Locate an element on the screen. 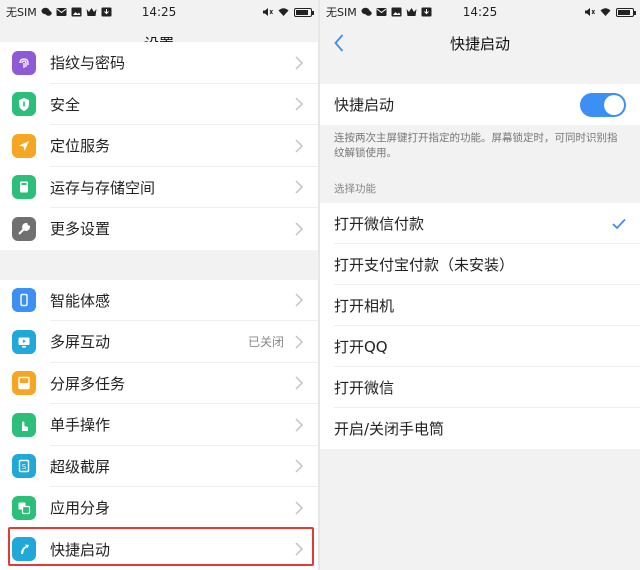 Image resolution: width=640 pixels, height=570 pixels. settings-item-app-clone: 应用分身 is located at coordinates (159, 508).